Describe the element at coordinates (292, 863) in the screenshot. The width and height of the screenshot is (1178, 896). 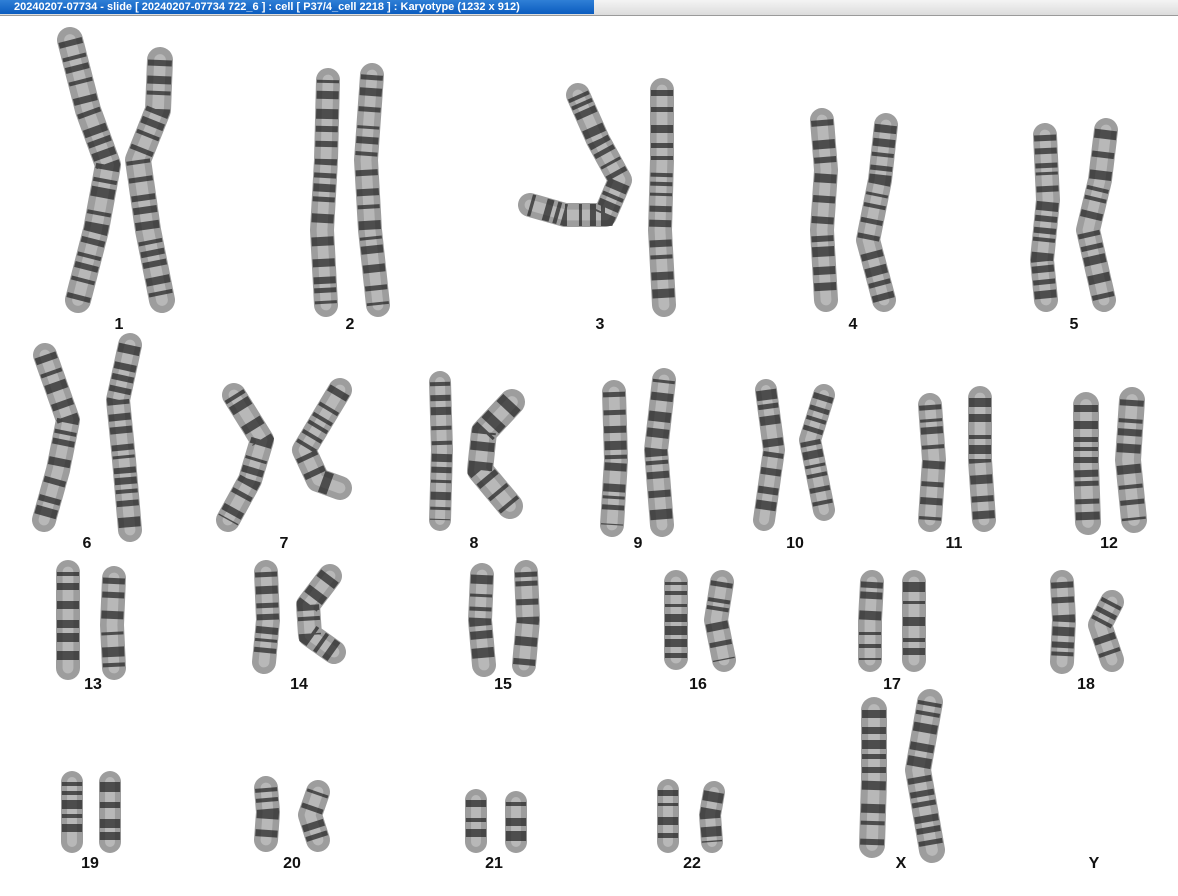
I see `chromosome-label-20: 20` at that location.